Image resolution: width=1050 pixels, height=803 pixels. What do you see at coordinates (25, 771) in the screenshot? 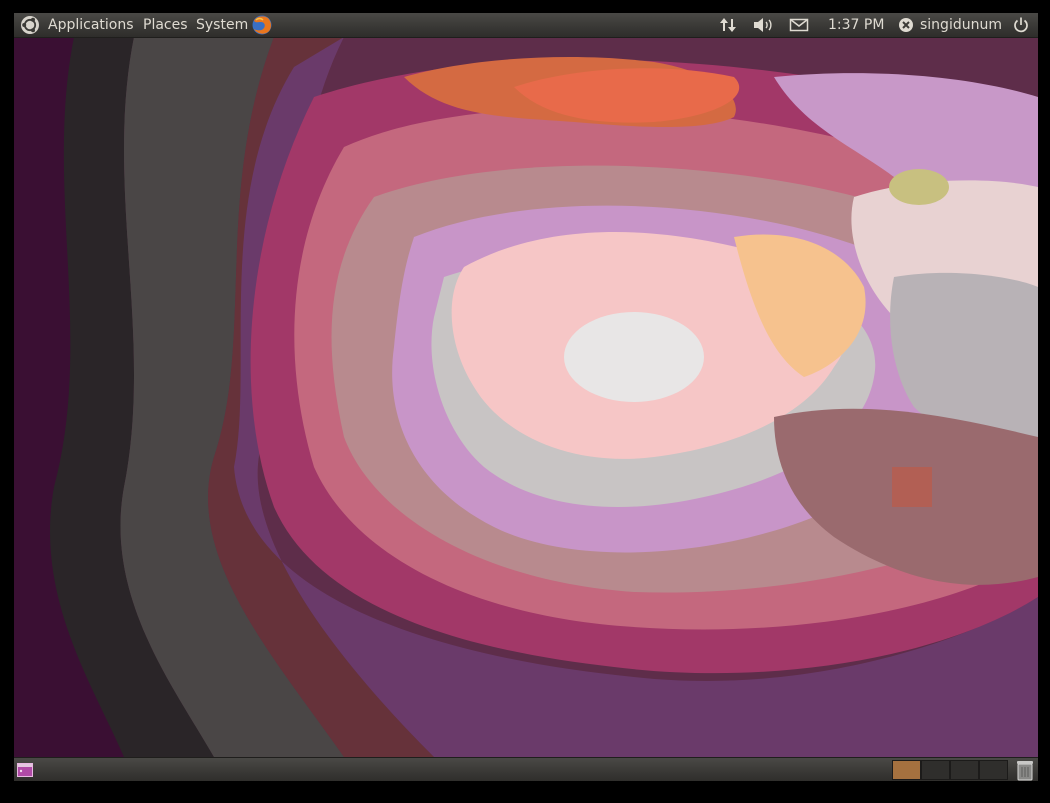
I see `show-desktop-icon` at bounding box center [25, 771].